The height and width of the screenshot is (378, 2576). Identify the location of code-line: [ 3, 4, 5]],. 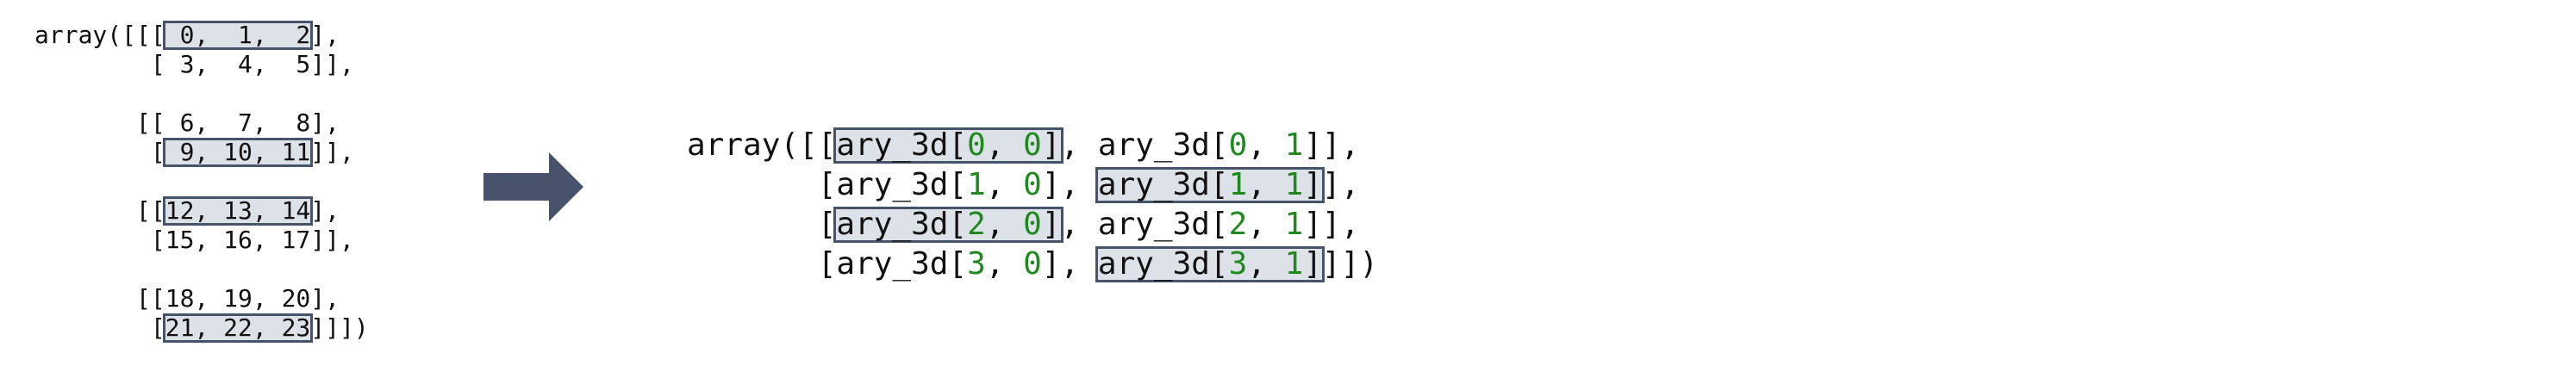
(201, 65).